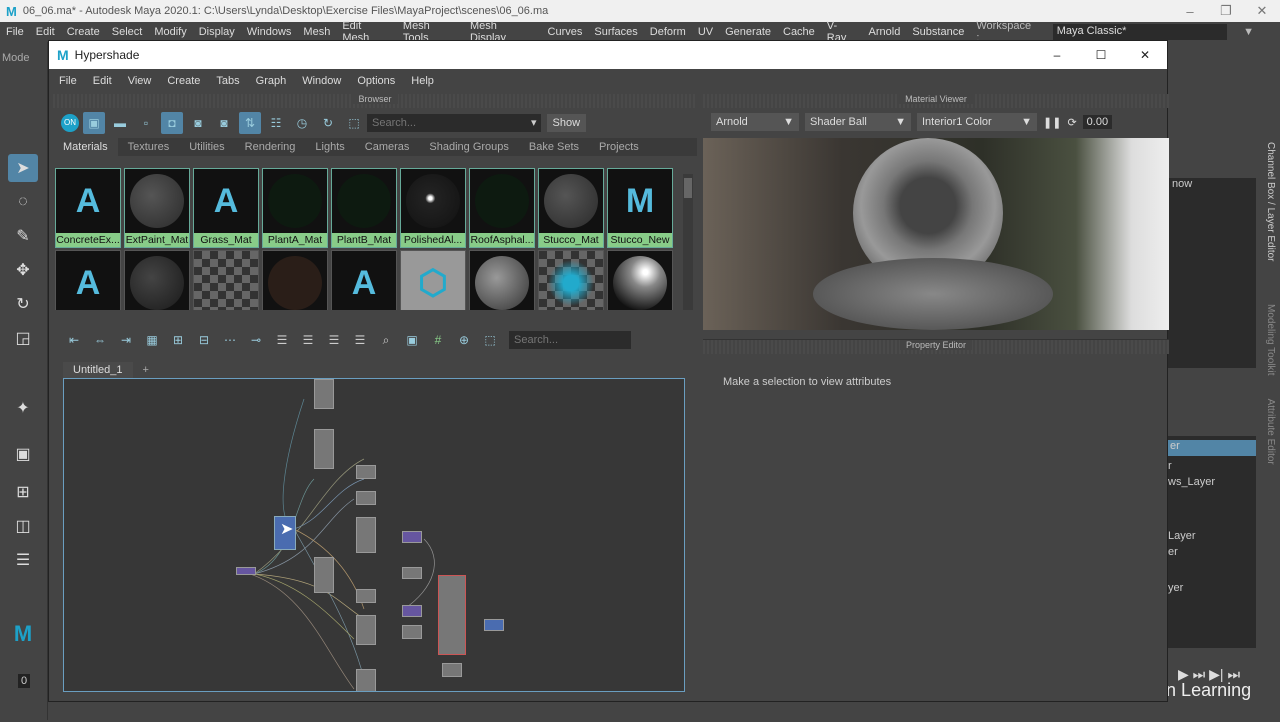 This screenshot has width=1280, height=722. I want to click on layer-item: yer, so click(1212, 588).